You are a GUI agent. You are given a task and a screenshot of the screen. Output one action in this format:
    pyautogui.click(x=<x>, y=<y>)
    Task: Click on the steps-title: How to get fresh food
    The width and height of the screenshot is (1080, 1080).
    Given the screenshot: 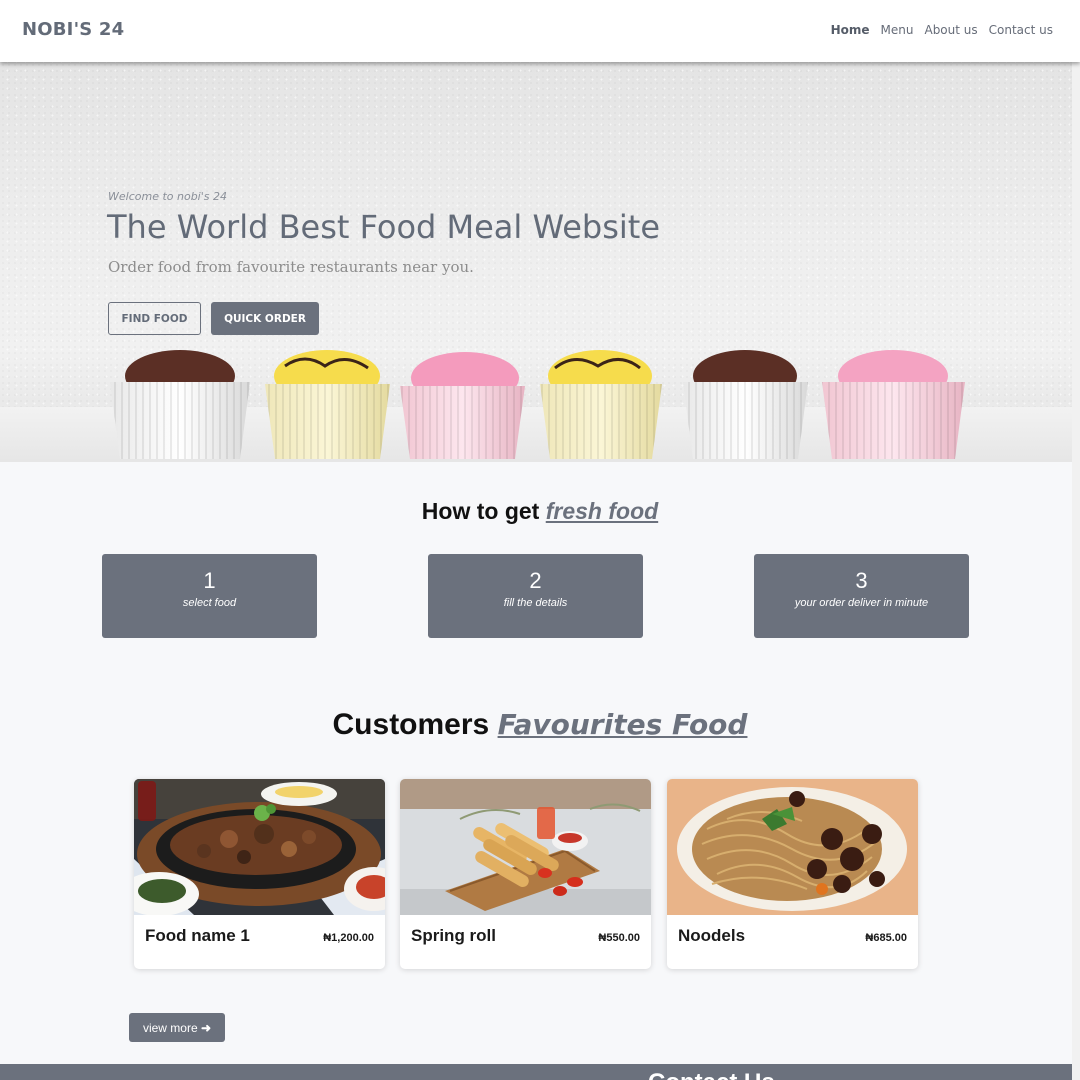 What is the action you would take?
    pyautogui.click(x=540, y=511)
    